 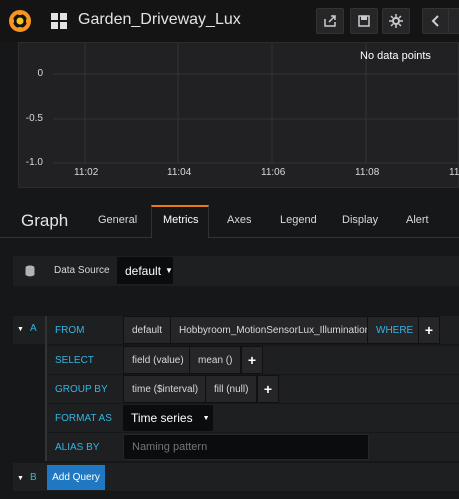 What do you see at coordinates (70, 330) in the screenshot?
I see `from-label: FROM` at bounding box center [70, 330].